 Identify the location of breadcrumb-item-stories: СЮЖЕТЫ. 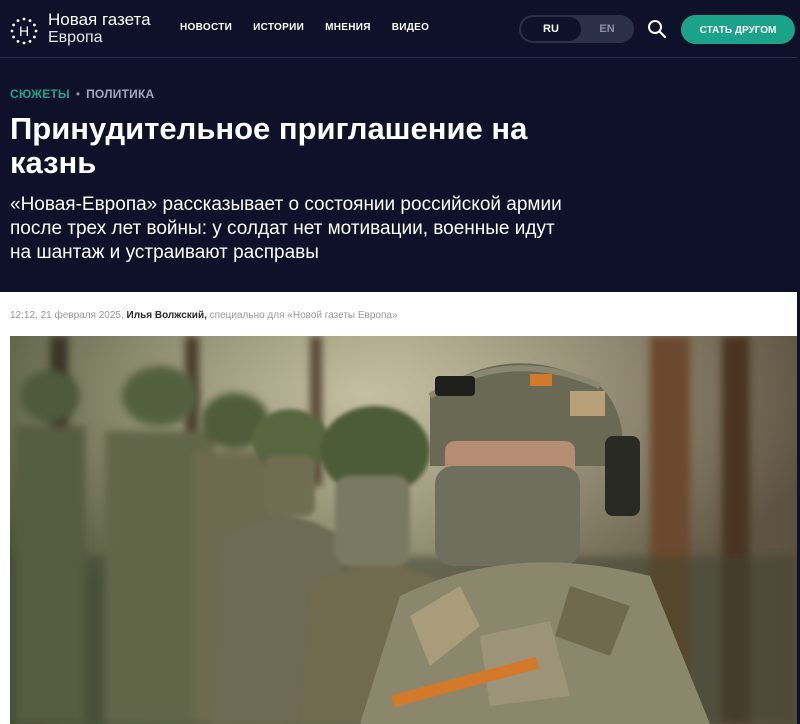
(40, 94).